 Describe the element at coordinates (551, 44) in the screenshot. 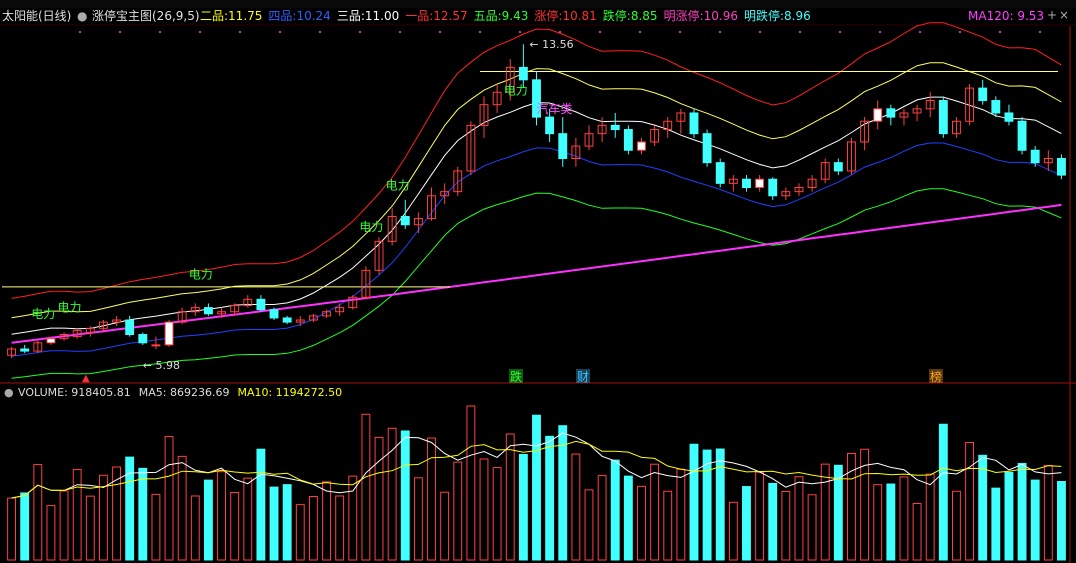

I see `high-price-label: ← 13.56` at that location.